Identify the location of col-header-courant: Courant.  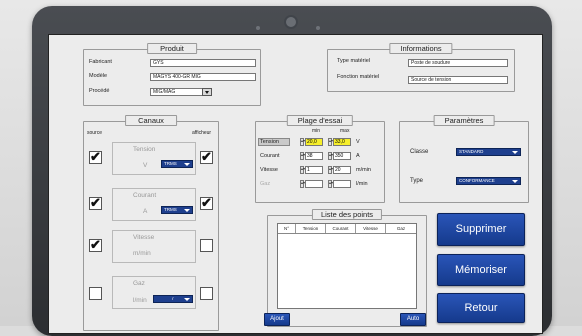
(341, 228).